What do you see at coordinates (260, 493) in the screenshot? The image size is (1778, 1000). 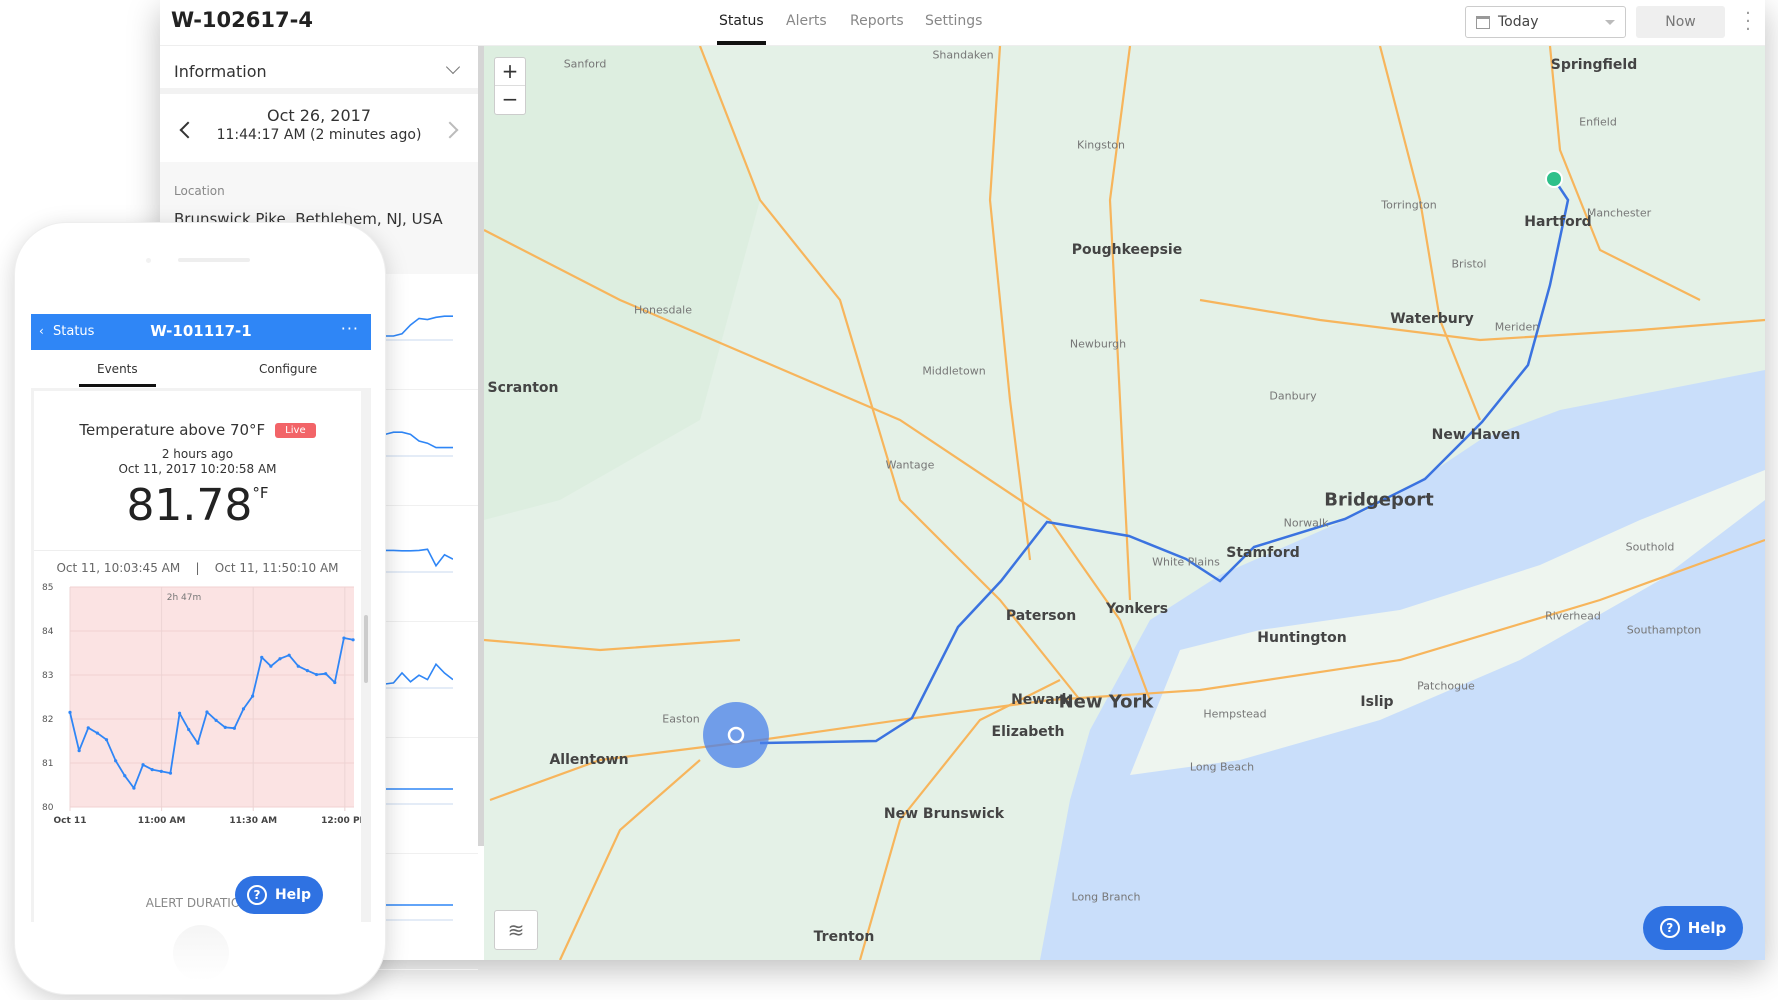 I see `temperature-unit: °F` at bounding box center [260, 493].